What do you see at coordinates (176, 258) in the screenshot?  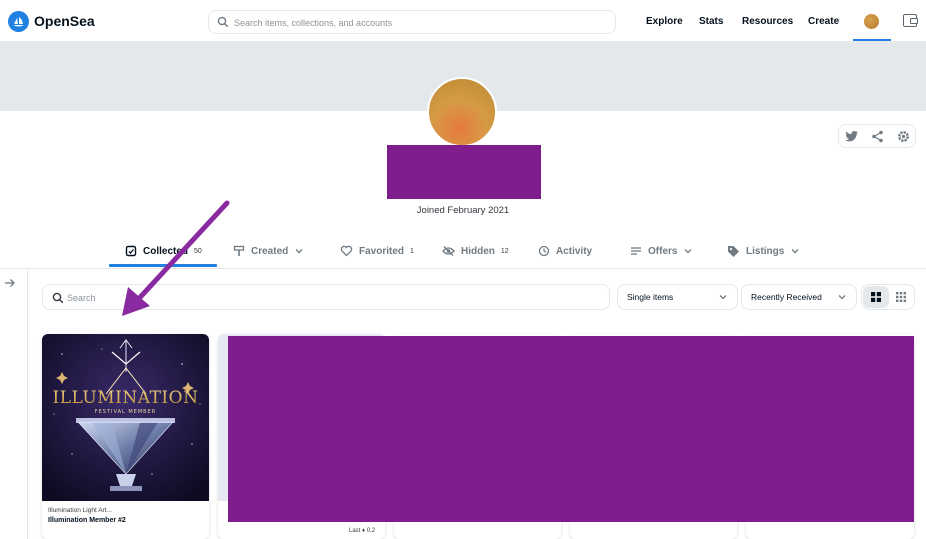 I see `annotation-arrow` at bounding box center [176, 258].